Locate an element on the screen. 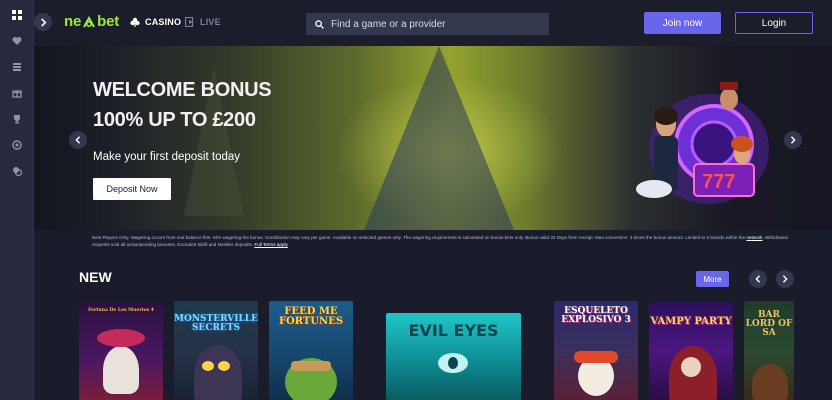 The width and height of the screenshot is (832, 400). hero-prev-button is located at coordinates (78, 140).